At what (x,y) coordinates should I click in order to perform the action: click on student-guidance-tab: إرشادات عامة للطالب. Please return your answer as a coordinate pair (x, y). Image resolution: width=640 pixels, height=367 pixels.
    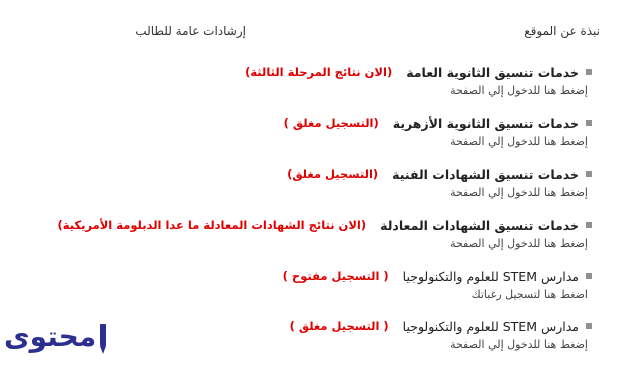
    Looking at the image, I should click on (190, 31).